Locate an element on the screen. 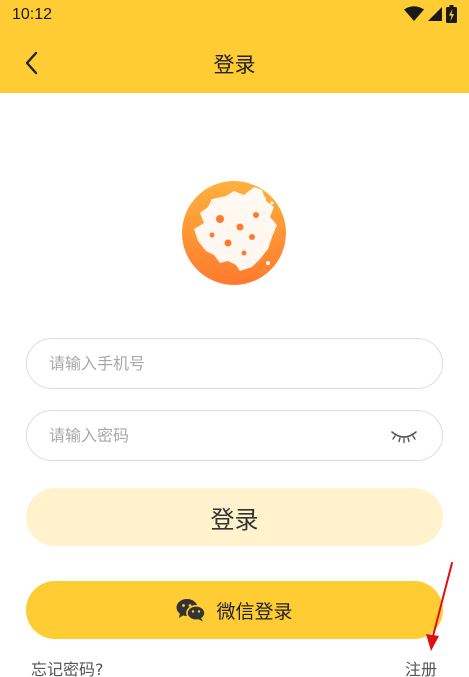  password-input is located at coordinates (219, 435).